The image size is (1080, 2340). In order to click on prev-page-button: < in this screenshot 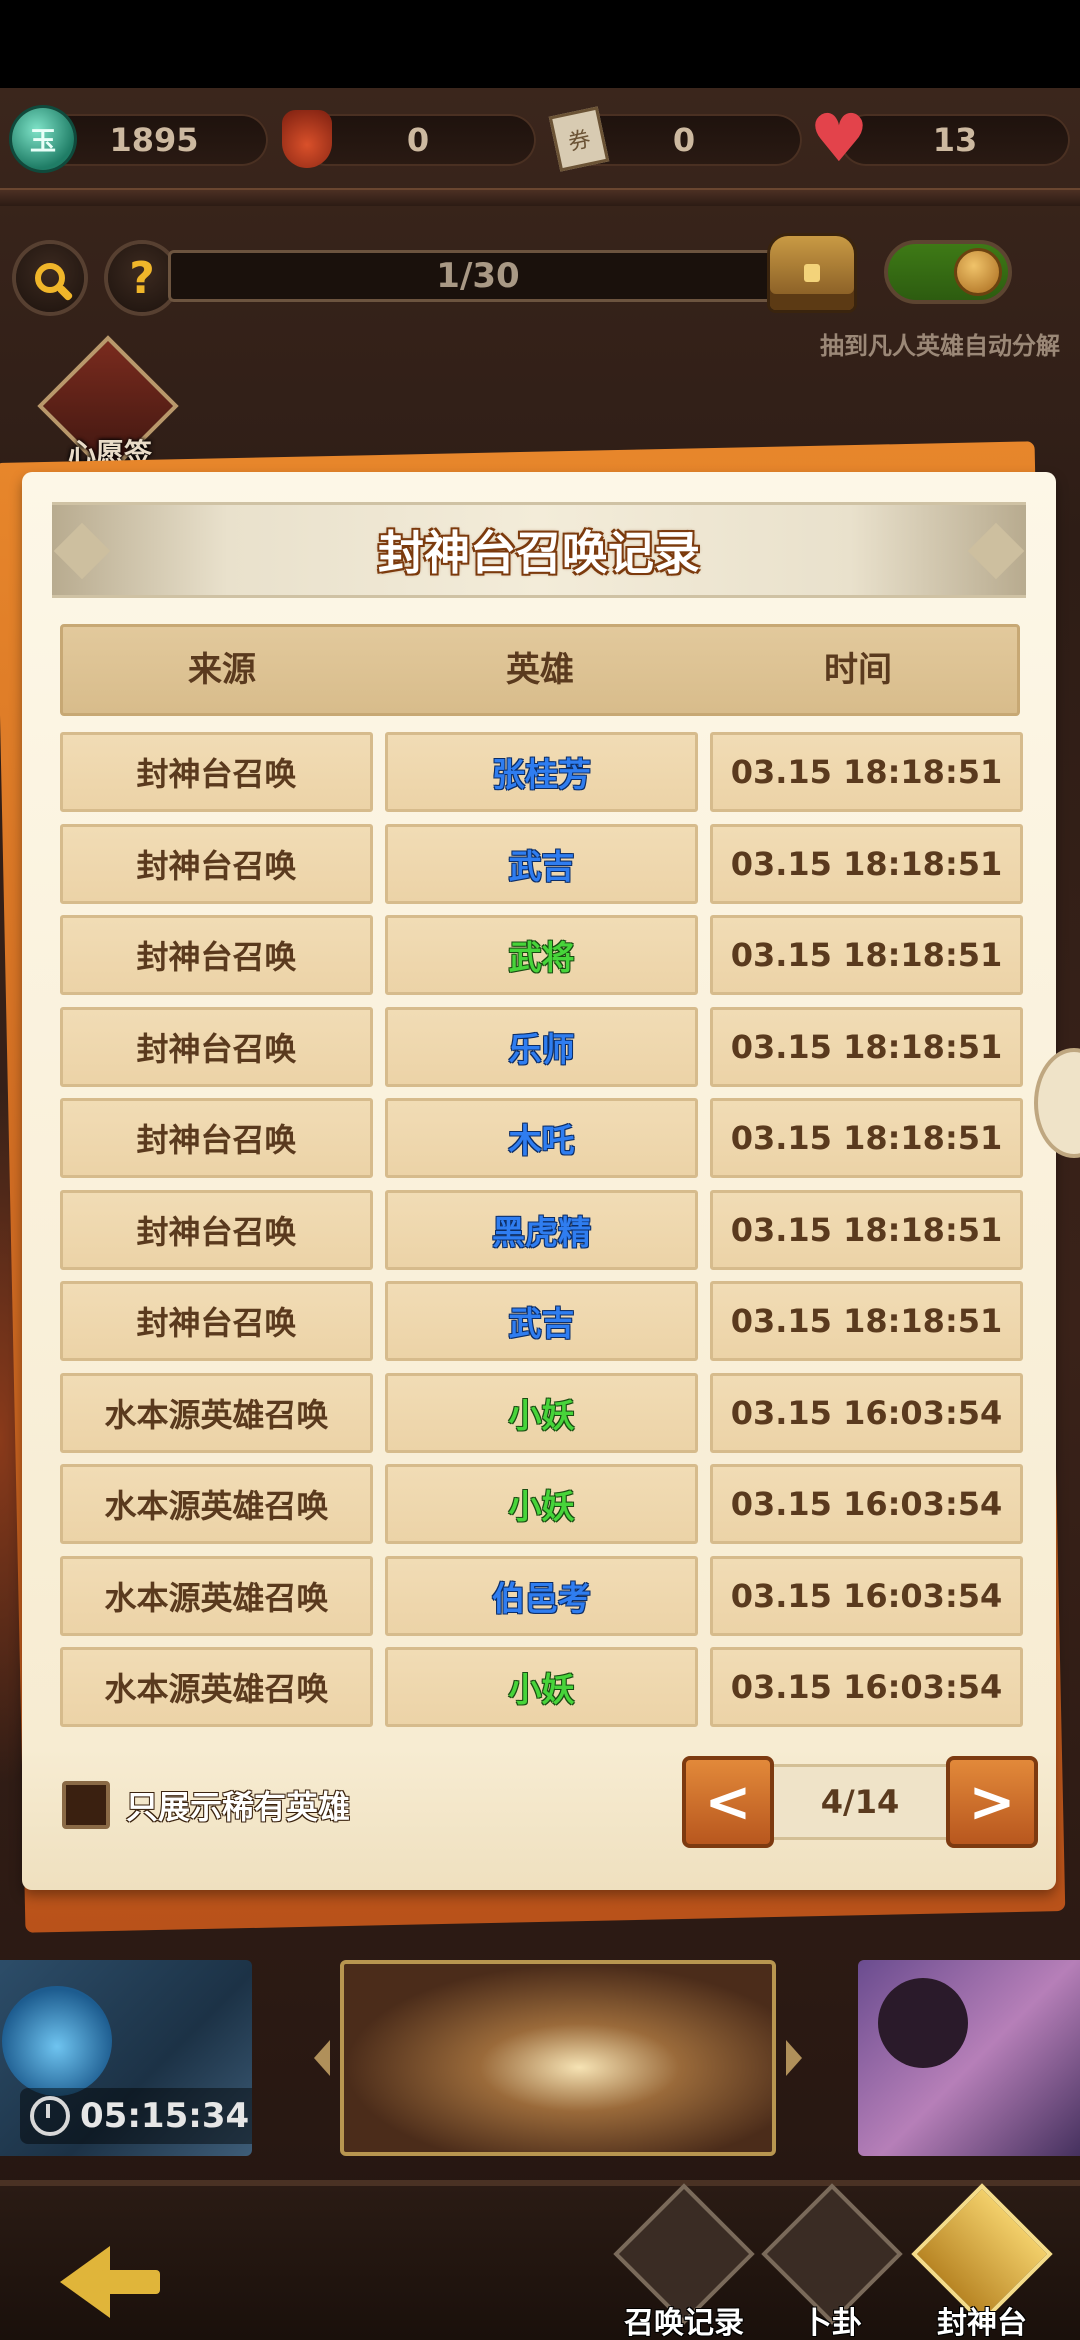, I will do `click(728, 1802)`.